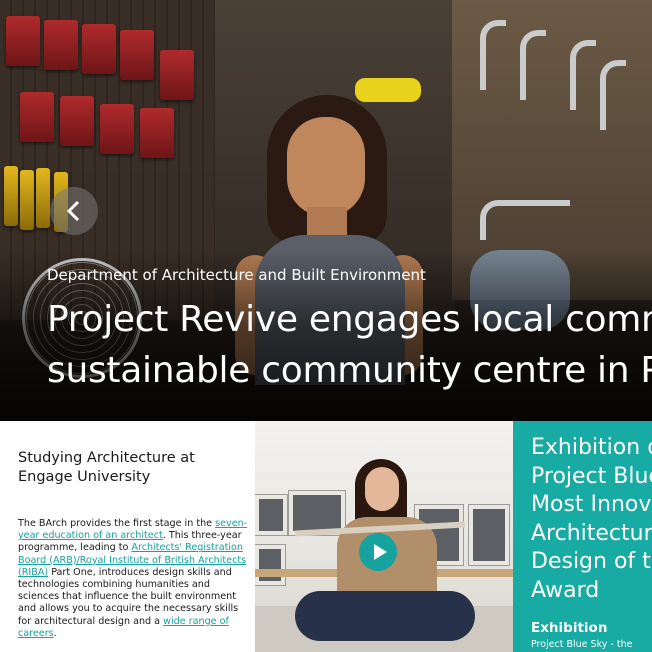 The image size is (652, 652). Describe the element at coordinates (591, 533) in the screenshot. I see `exhibition-title-line: Architectur` at that location.